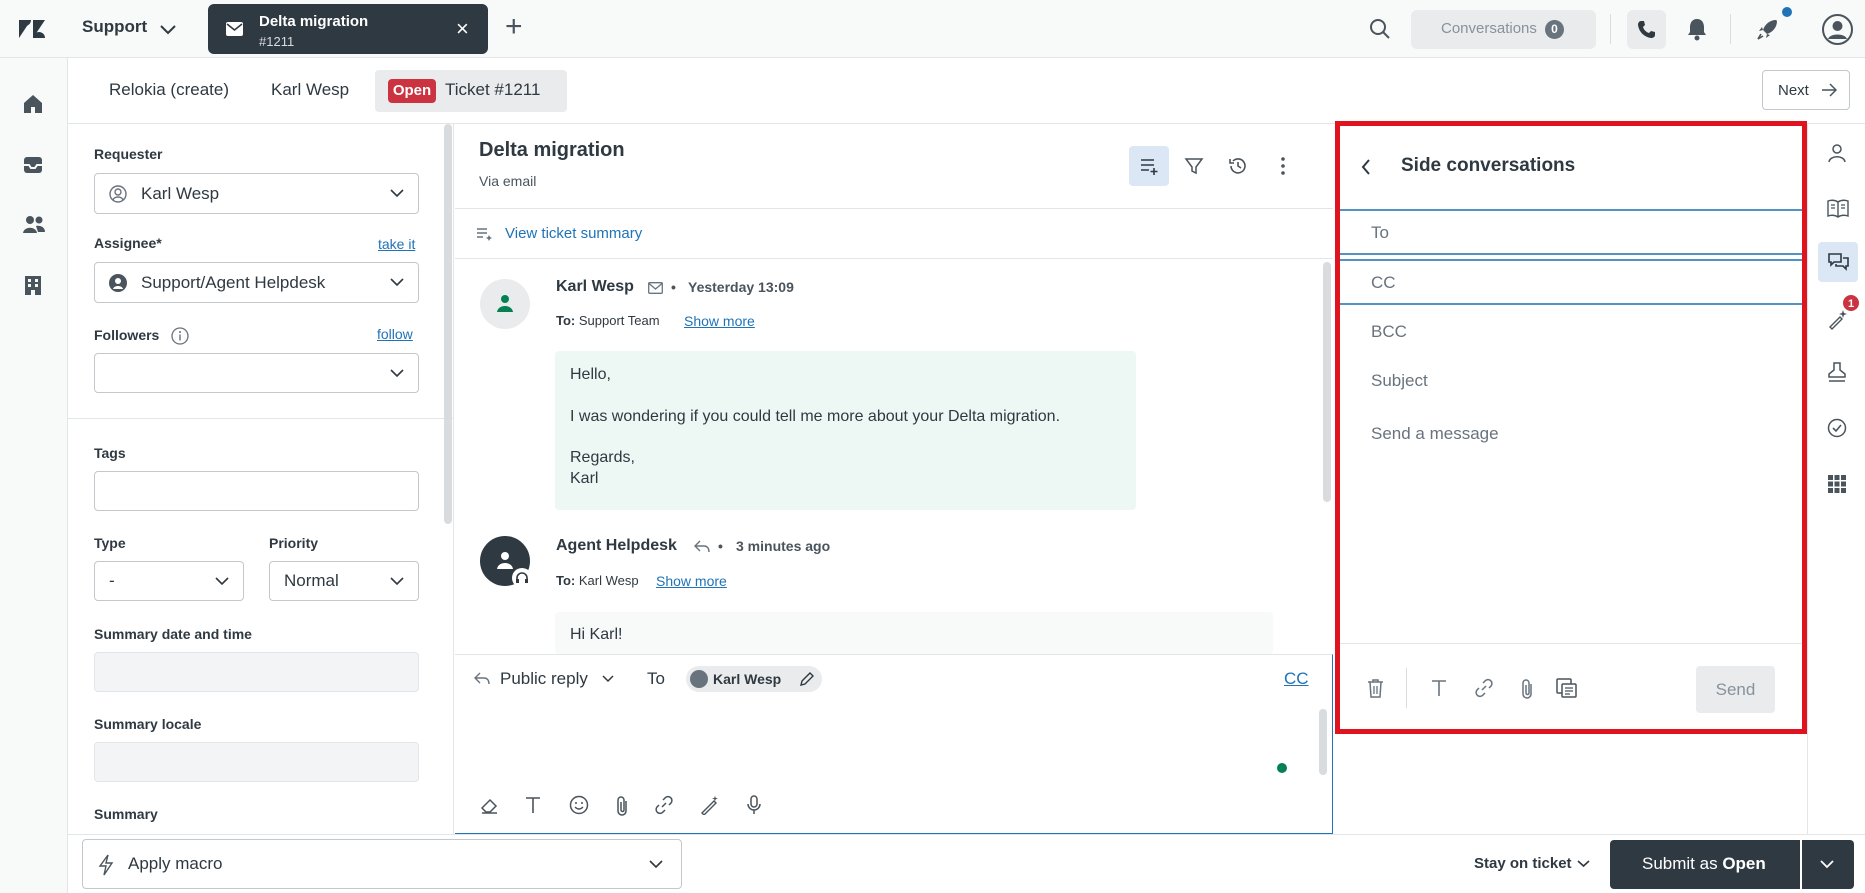  What do you see at coordinates (807, 679) in the screenshot?
I see `pencil-icon` at bounding box center [807, 679].